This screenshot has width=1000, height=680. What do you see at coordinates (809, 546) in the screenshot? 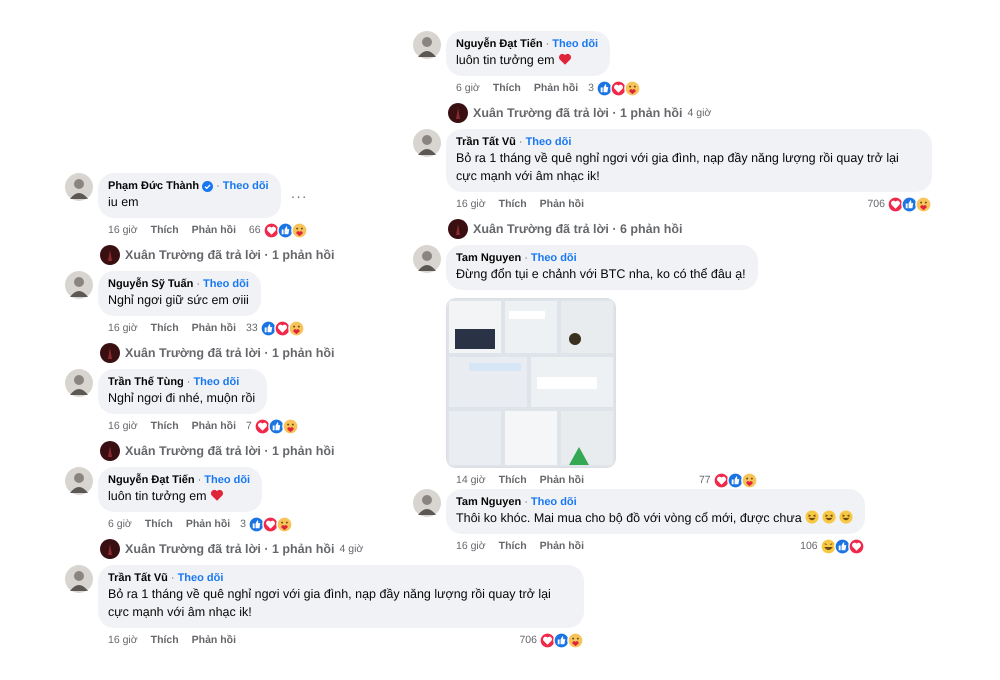
I see `reaction-count: 106` at bounding box center [809, 546].